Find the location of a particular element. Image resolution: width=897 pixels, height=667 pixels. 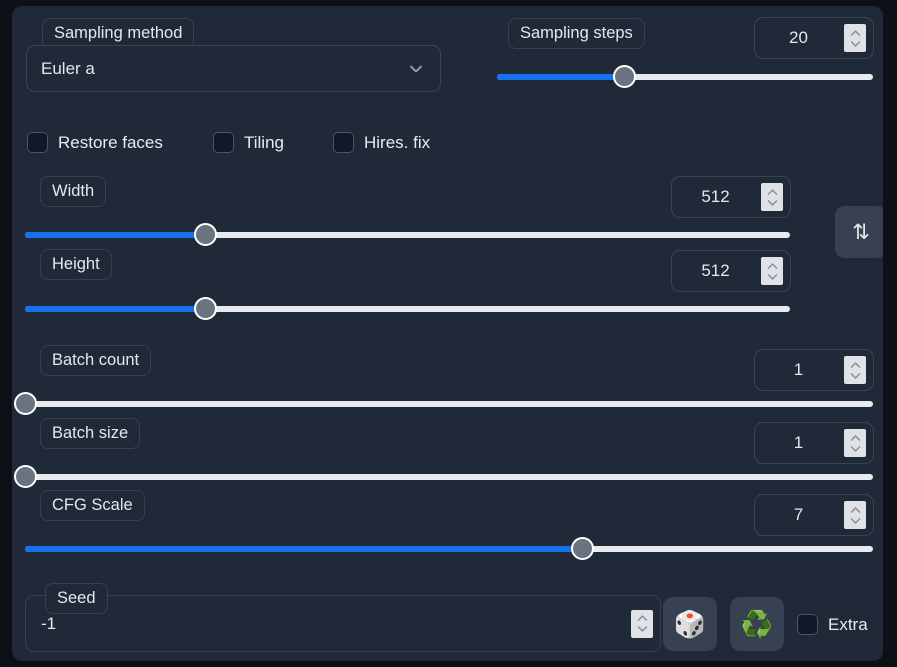

batch-size-stepper is located at coordinates (855, 443).